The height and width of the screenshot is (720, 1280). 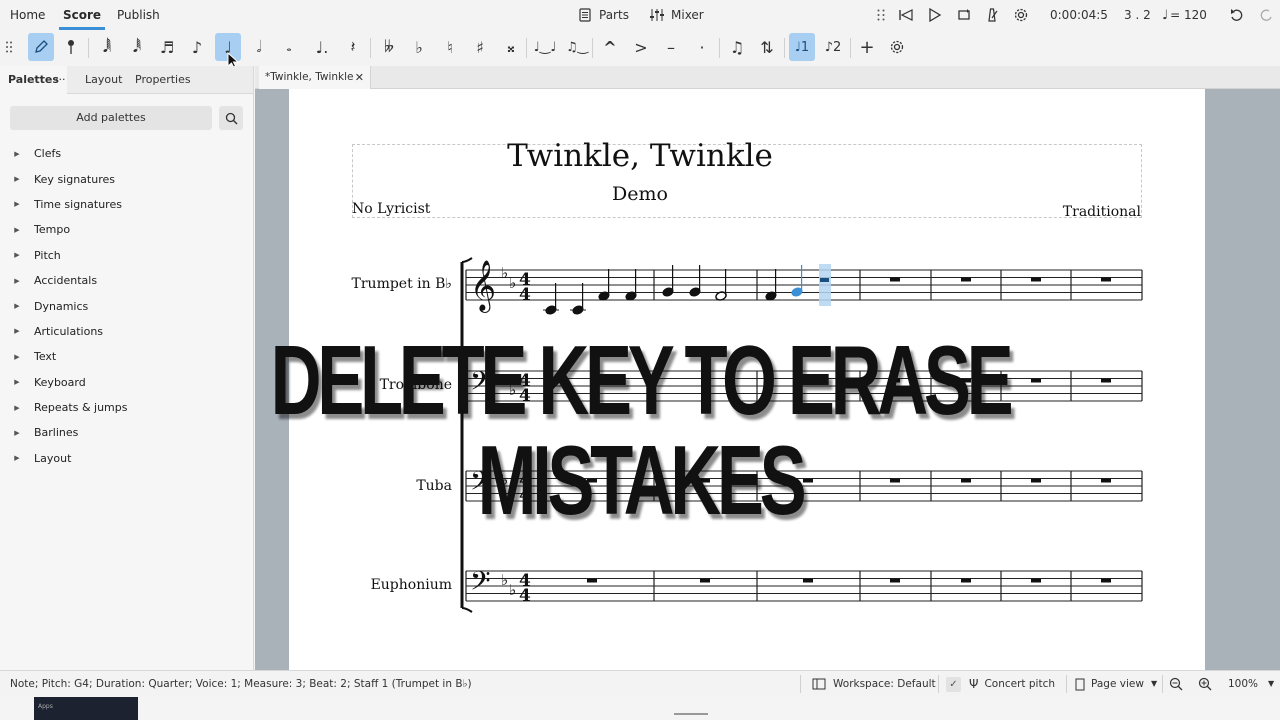 What do you see at coordinates (824, 280) in the screenshot?
I see `quarter-rest` at bounding box center [824, 280].